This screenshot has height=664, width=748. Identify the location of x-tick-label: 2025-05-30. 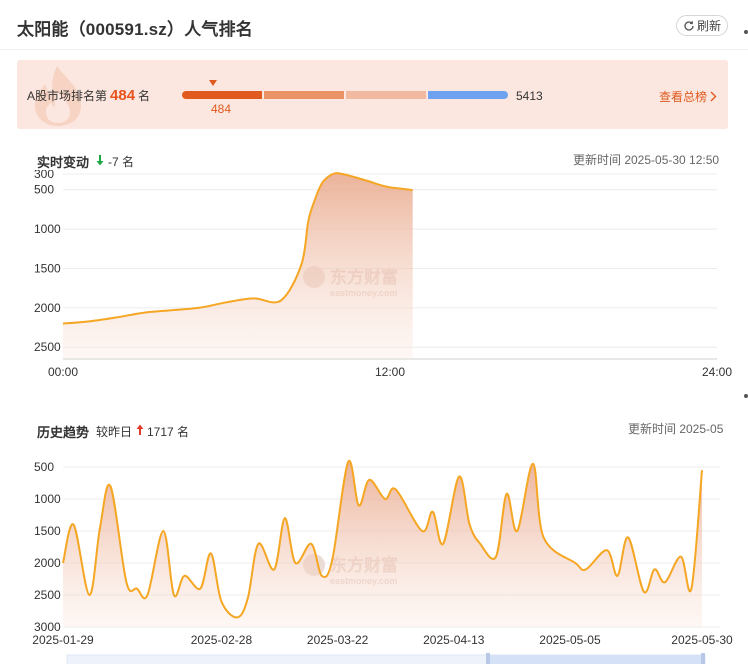
(702, 640).